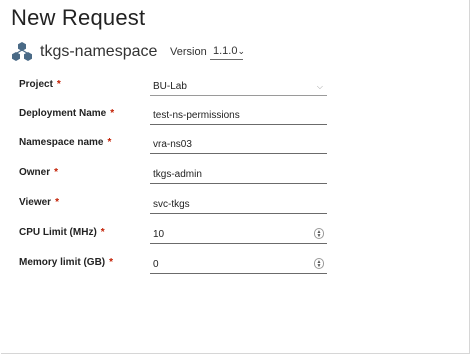 This screenshot has height=355, width=474. Describe the element at coordinates (238, 265) in the screenshot. I see `memory-limit-stepper: 0 ▲ ▼` at that location.